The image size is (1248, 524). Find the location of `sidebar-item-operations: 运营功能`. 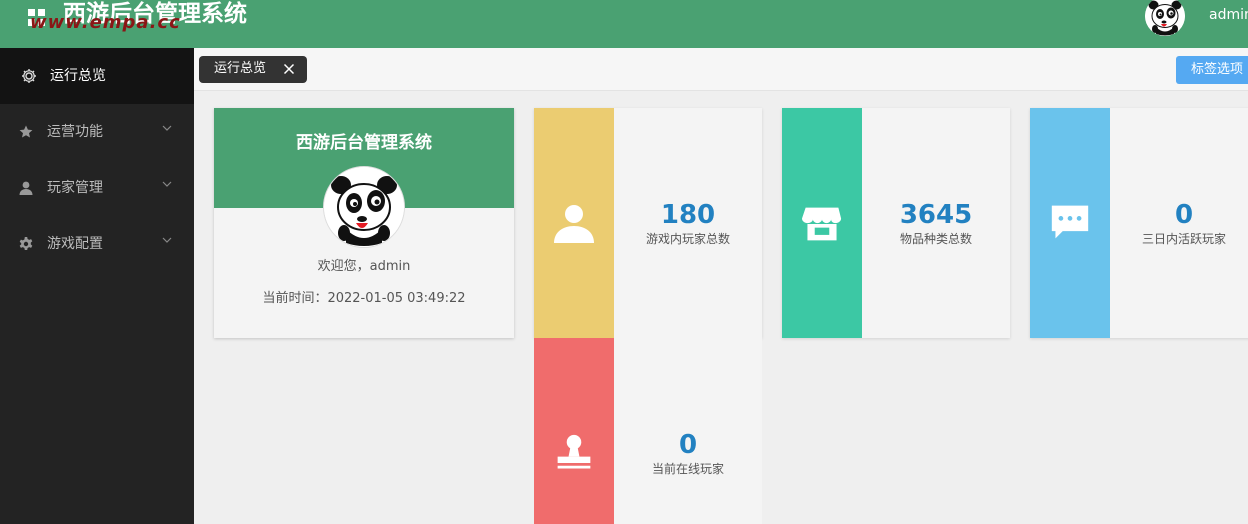

sidebar-item-operations: 运营功能 is located at coordinates (97, 132).